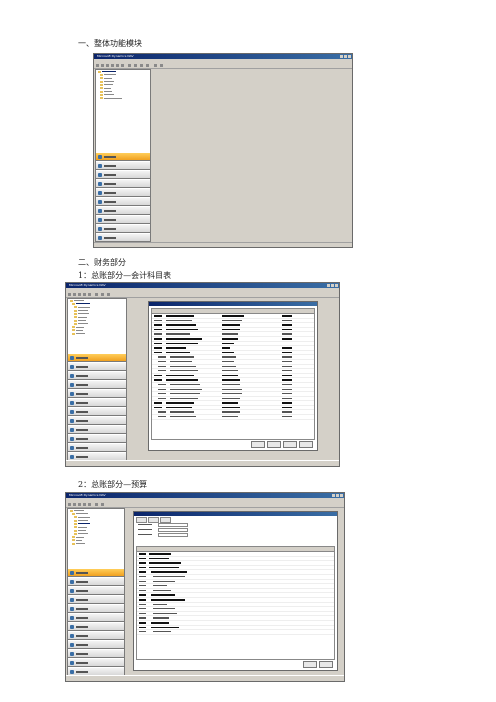  Describe the element at coordinates (110, 43) in the screenshot. I see `heading-overall-modules: 一、整体功能模块` at that location.